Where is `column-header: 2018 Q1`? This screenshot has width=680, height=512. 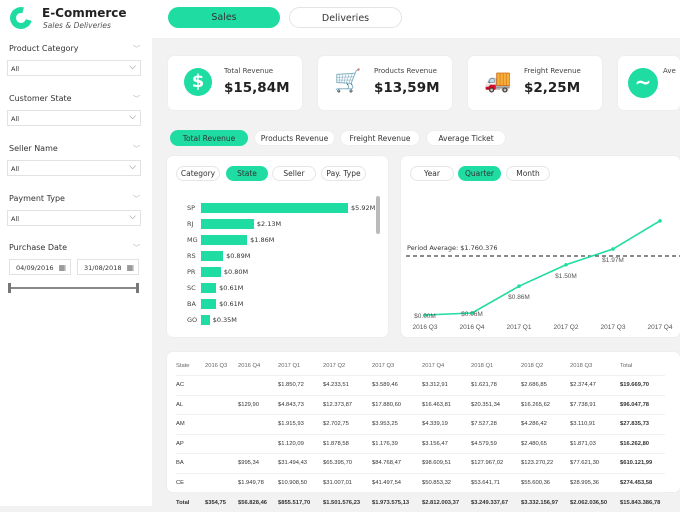 column-header: 2018 Q1 is located at coordinates (496, 366).